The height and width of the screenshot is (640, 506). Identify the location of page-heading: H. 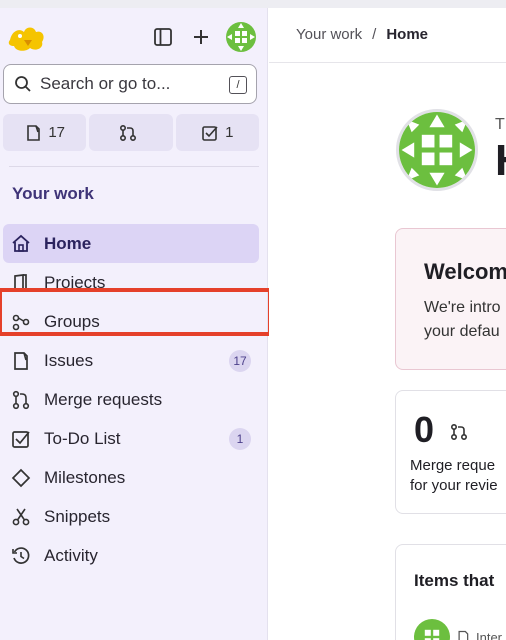
(500, 161).